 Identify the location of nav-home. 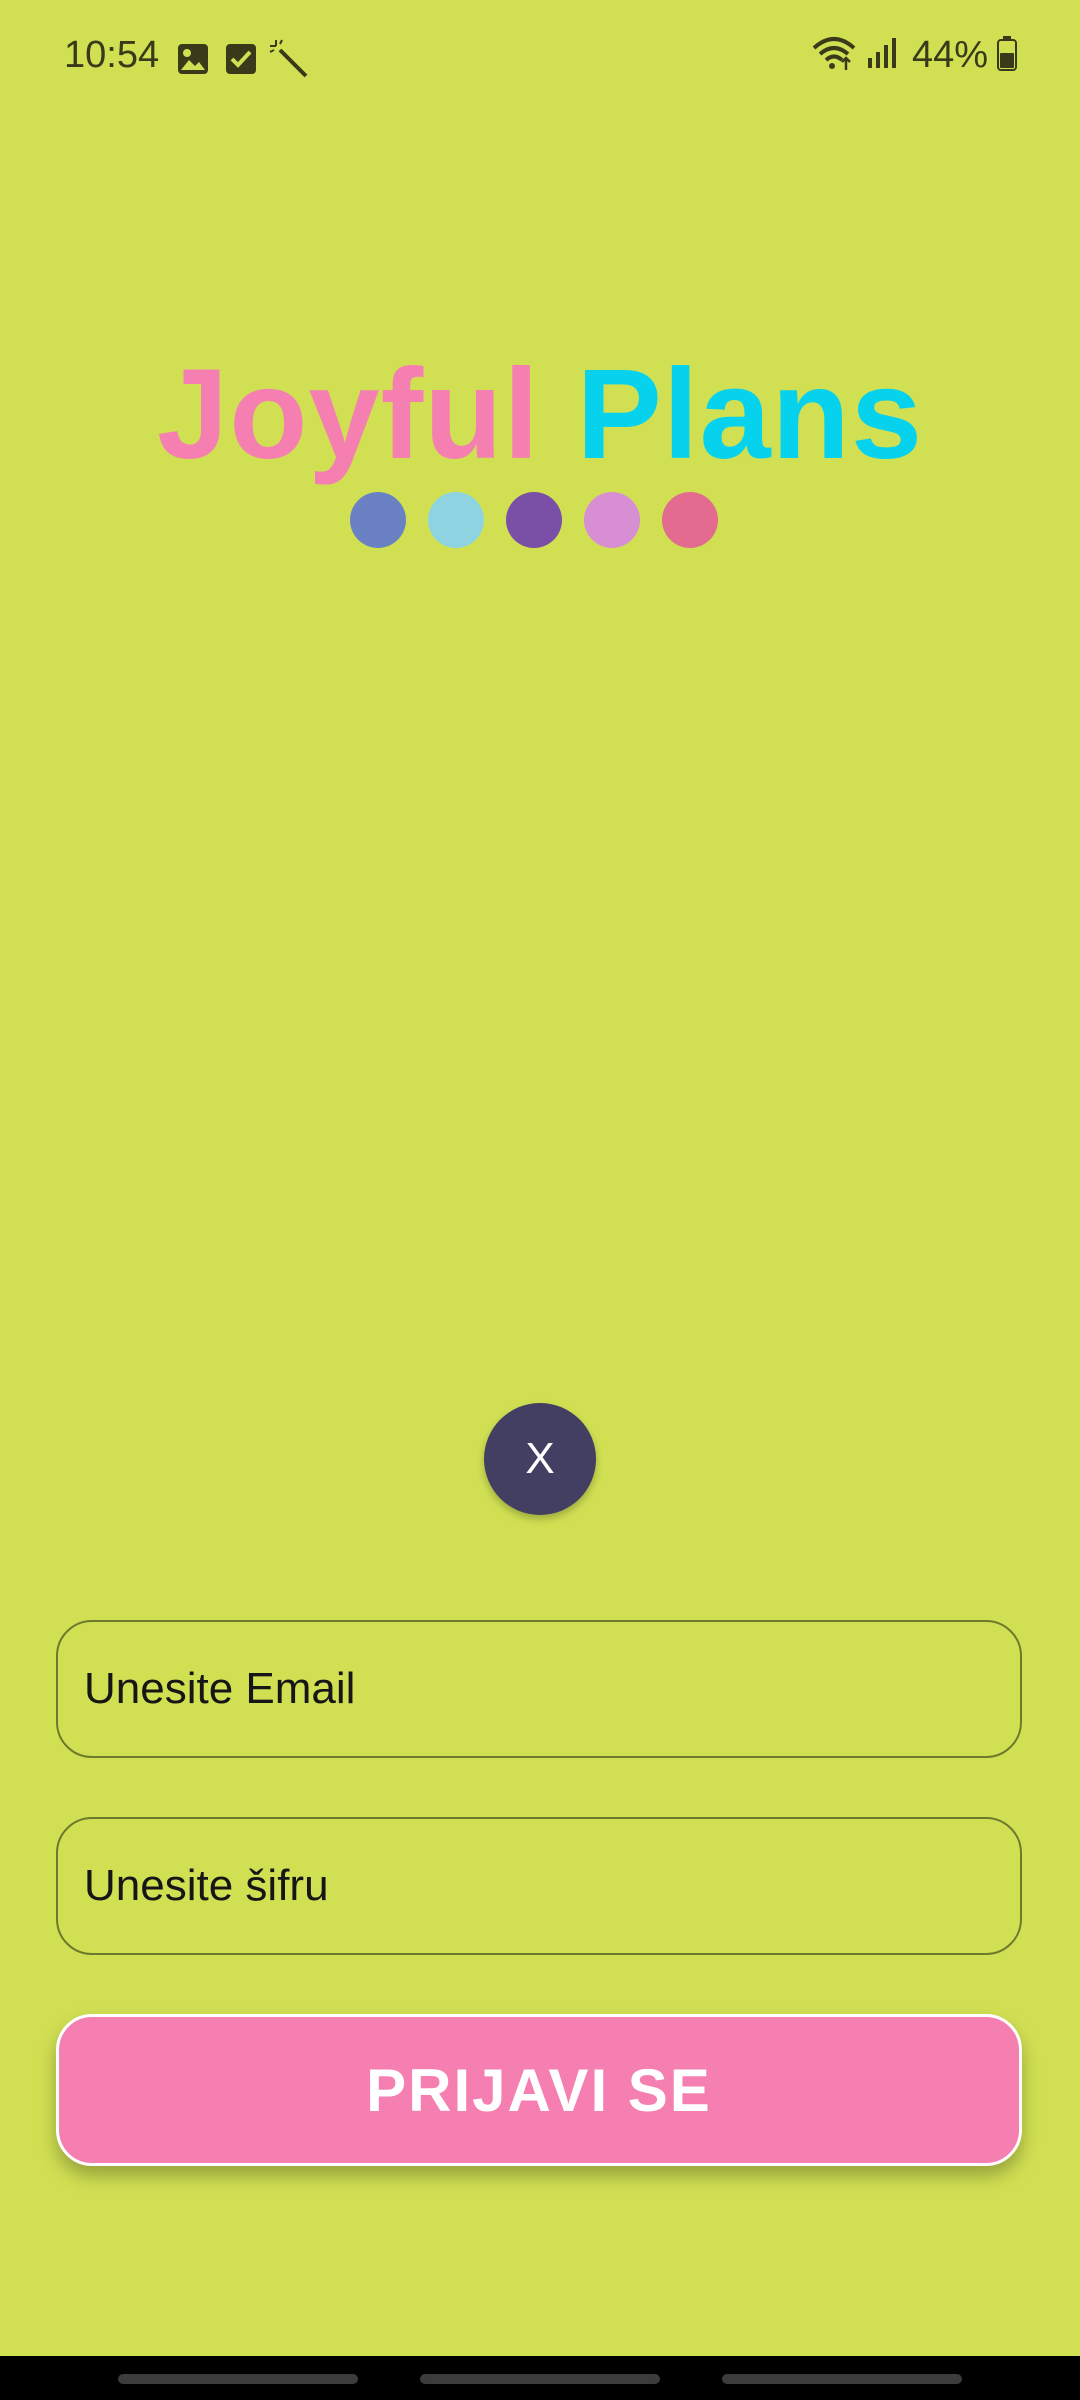
(540, 2379).